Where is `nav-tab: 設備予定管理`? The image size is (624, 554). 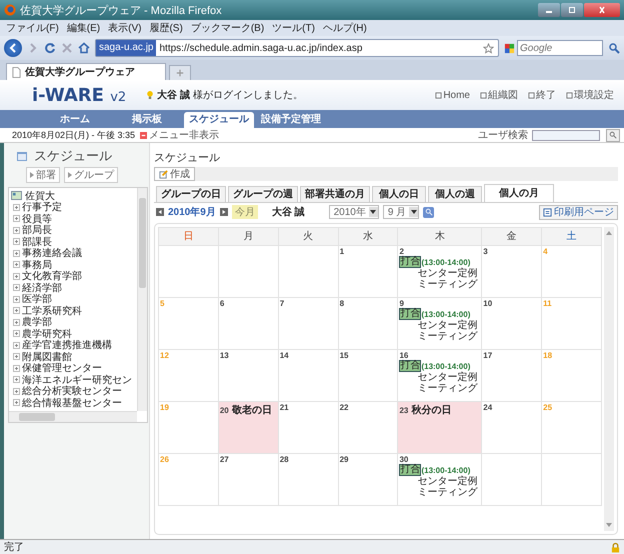 nav-tab: 設備予定管理 is located at coordinates (291, 120).